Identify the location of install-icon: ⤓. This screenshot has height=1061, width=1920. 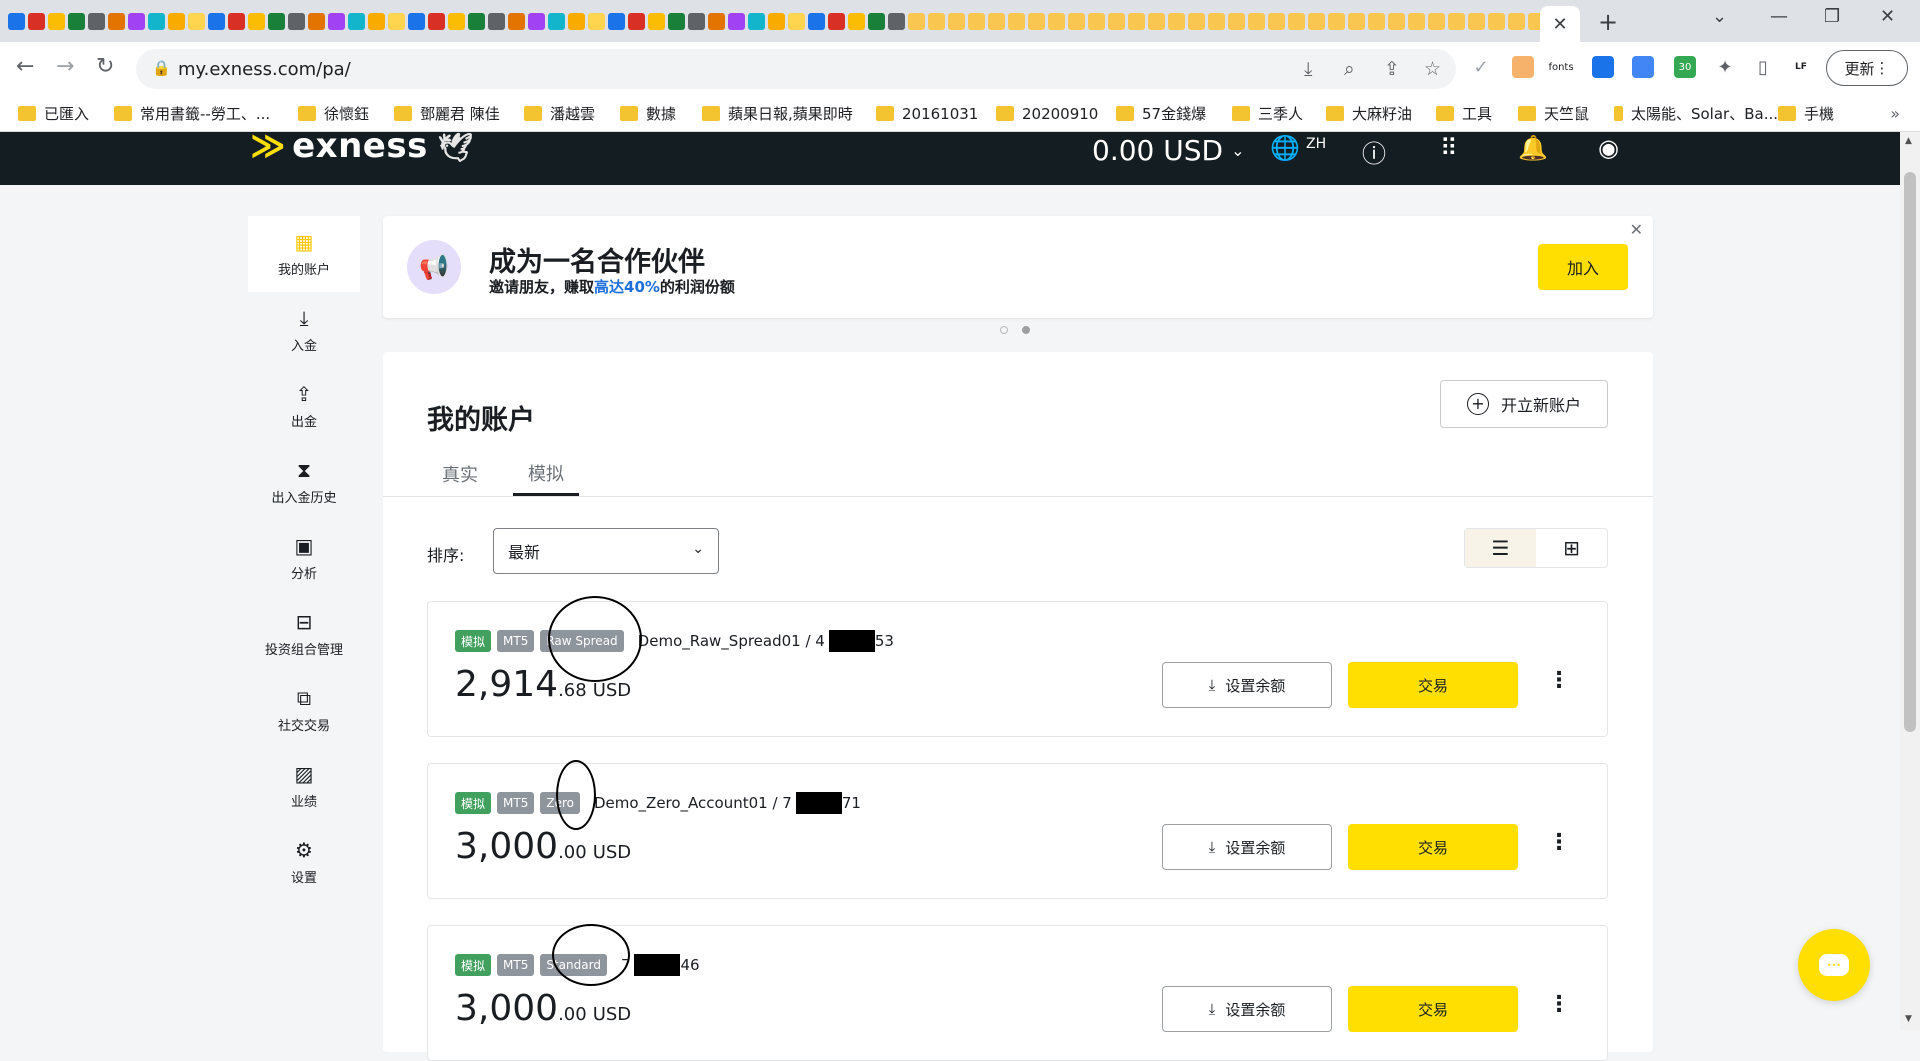
(1308, 69).